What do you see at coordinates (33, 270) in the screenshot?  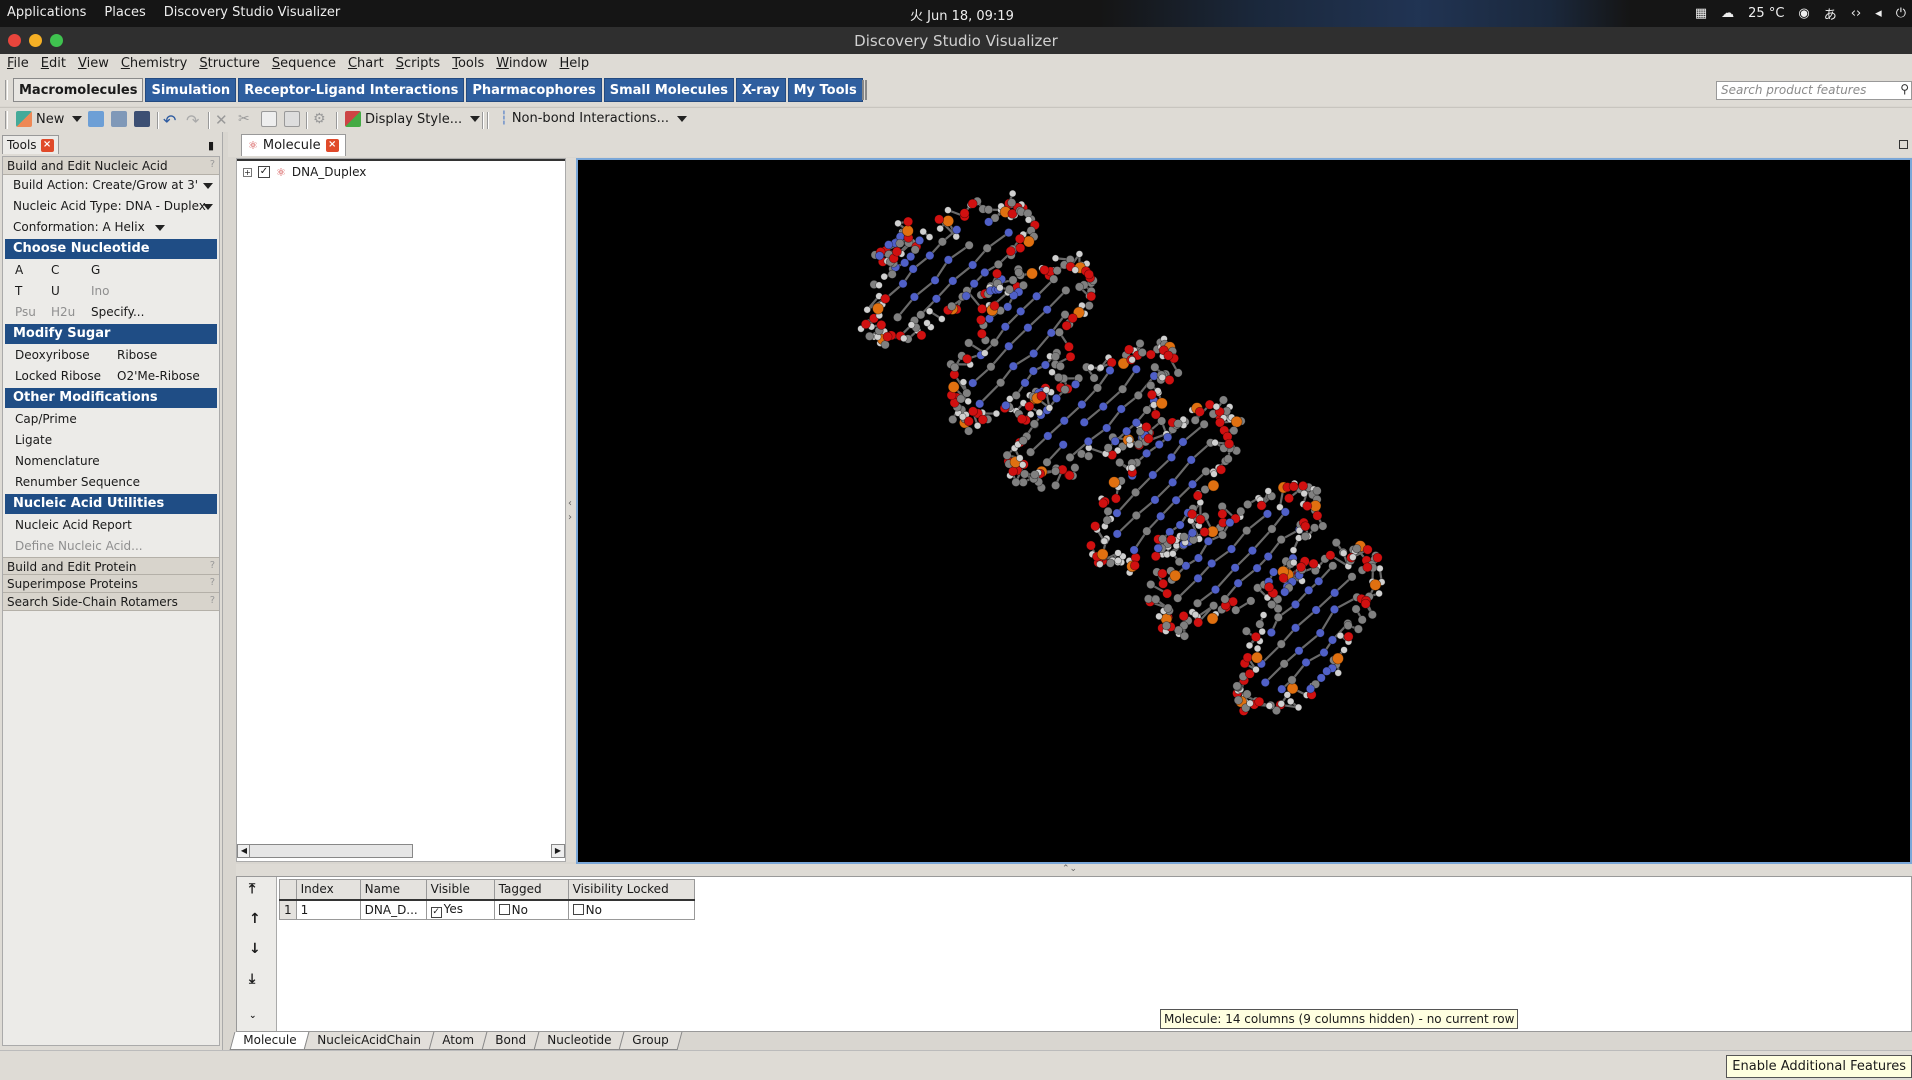 I see `nucleotide-a: A` at bounding box center [33, 270].